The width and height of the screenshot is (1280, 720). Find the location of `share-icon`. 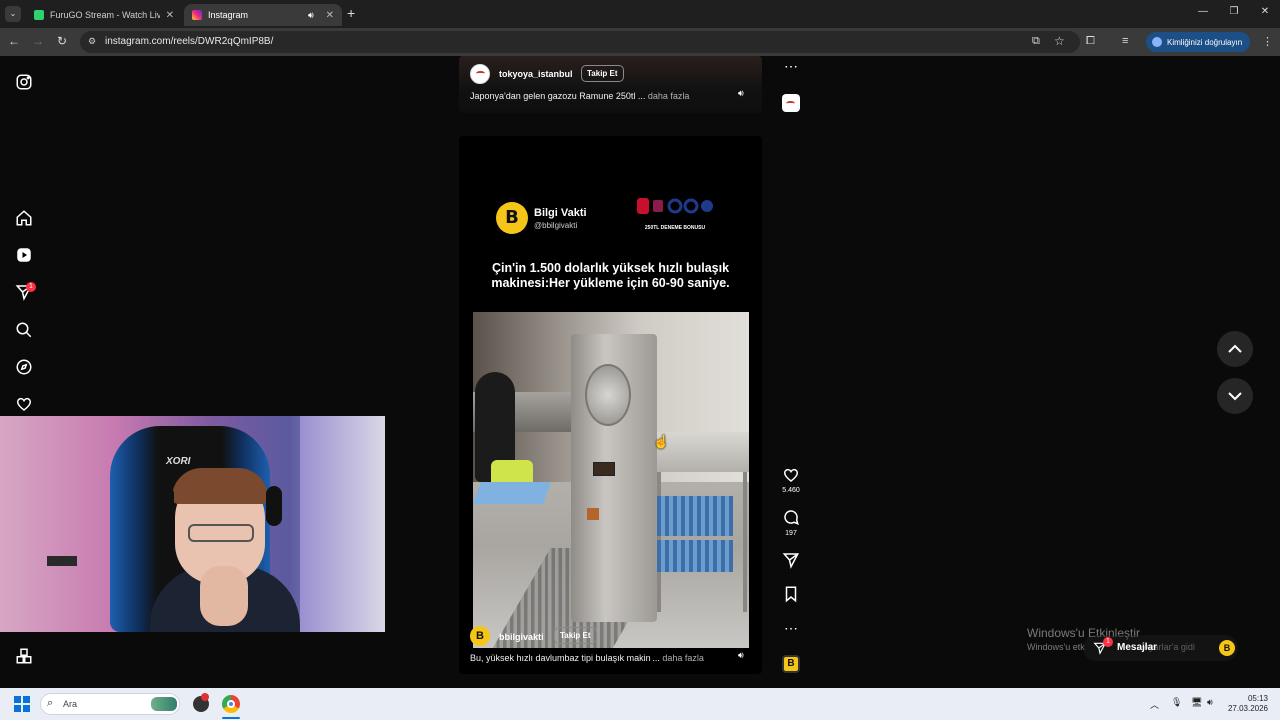

share-icon is located at coordinates (791, 560).